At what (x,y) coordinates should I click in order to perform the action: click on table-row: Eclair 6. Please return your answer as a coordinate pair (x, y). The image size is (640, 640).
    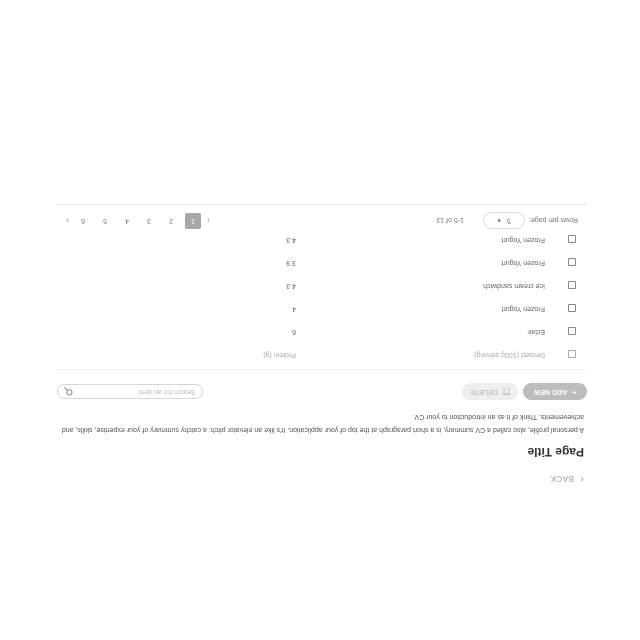
    Looking at the image, I should click on (321, 331).